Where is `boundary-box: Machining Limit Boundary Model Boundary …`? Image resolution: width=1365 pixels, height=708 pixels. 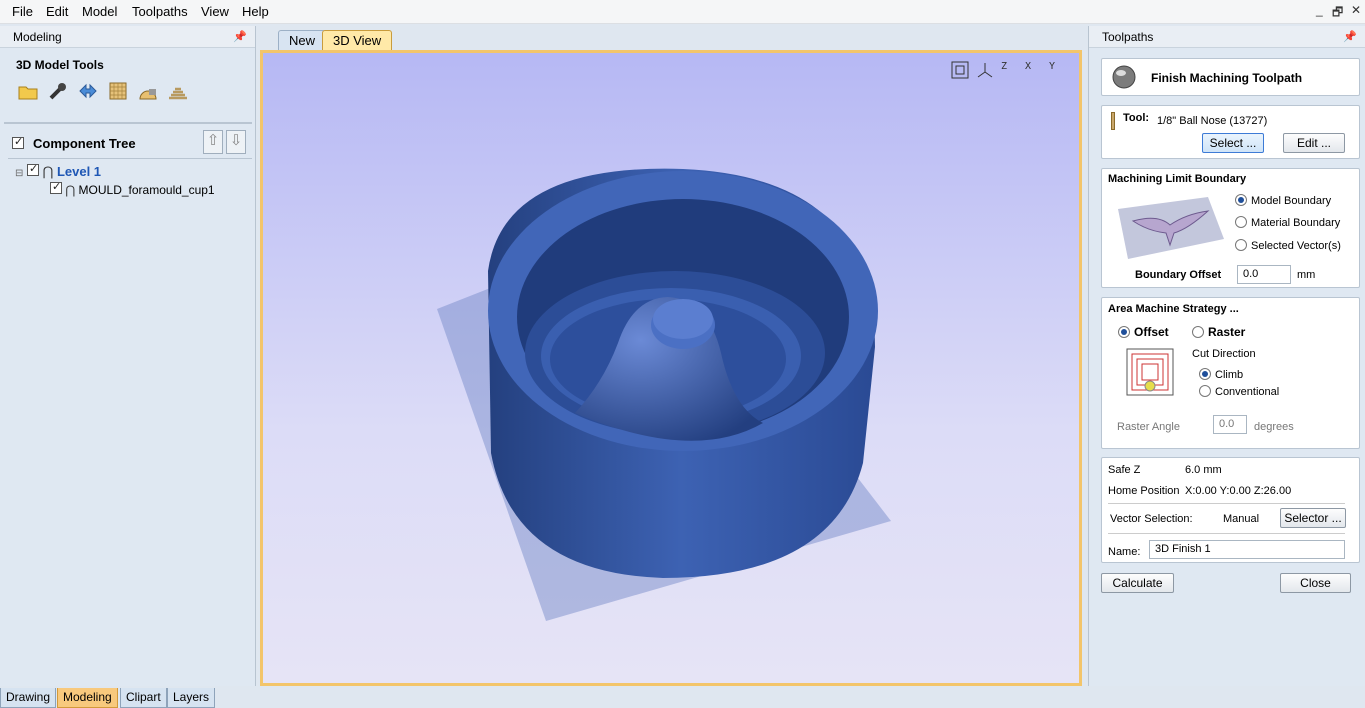
boundary-box: Machining Limit Boundary Model Boundary … is located at coordinates (1230, 228).